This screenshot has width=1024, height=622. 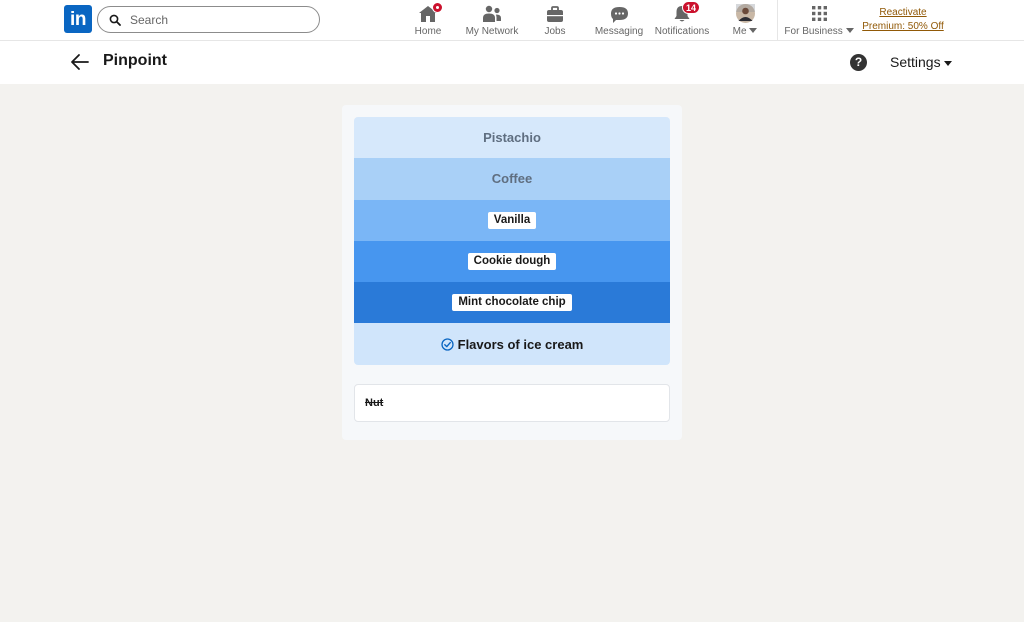 What do you see at coordinates (915, 62) in the screenshot?
I see `settings-button: Settings` at bounding box center [915, 62].